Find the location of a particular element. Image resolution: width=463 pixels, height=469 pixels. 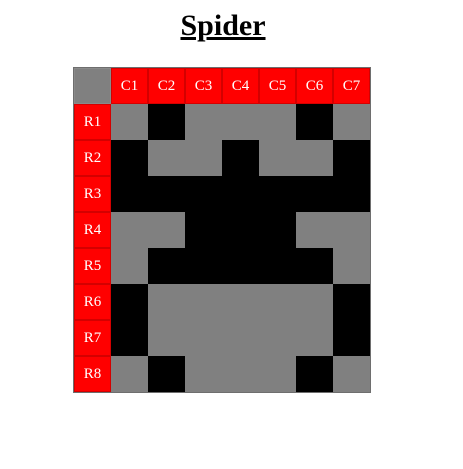

grid-cell-r8-c1 is located at coordinates (129, 374).